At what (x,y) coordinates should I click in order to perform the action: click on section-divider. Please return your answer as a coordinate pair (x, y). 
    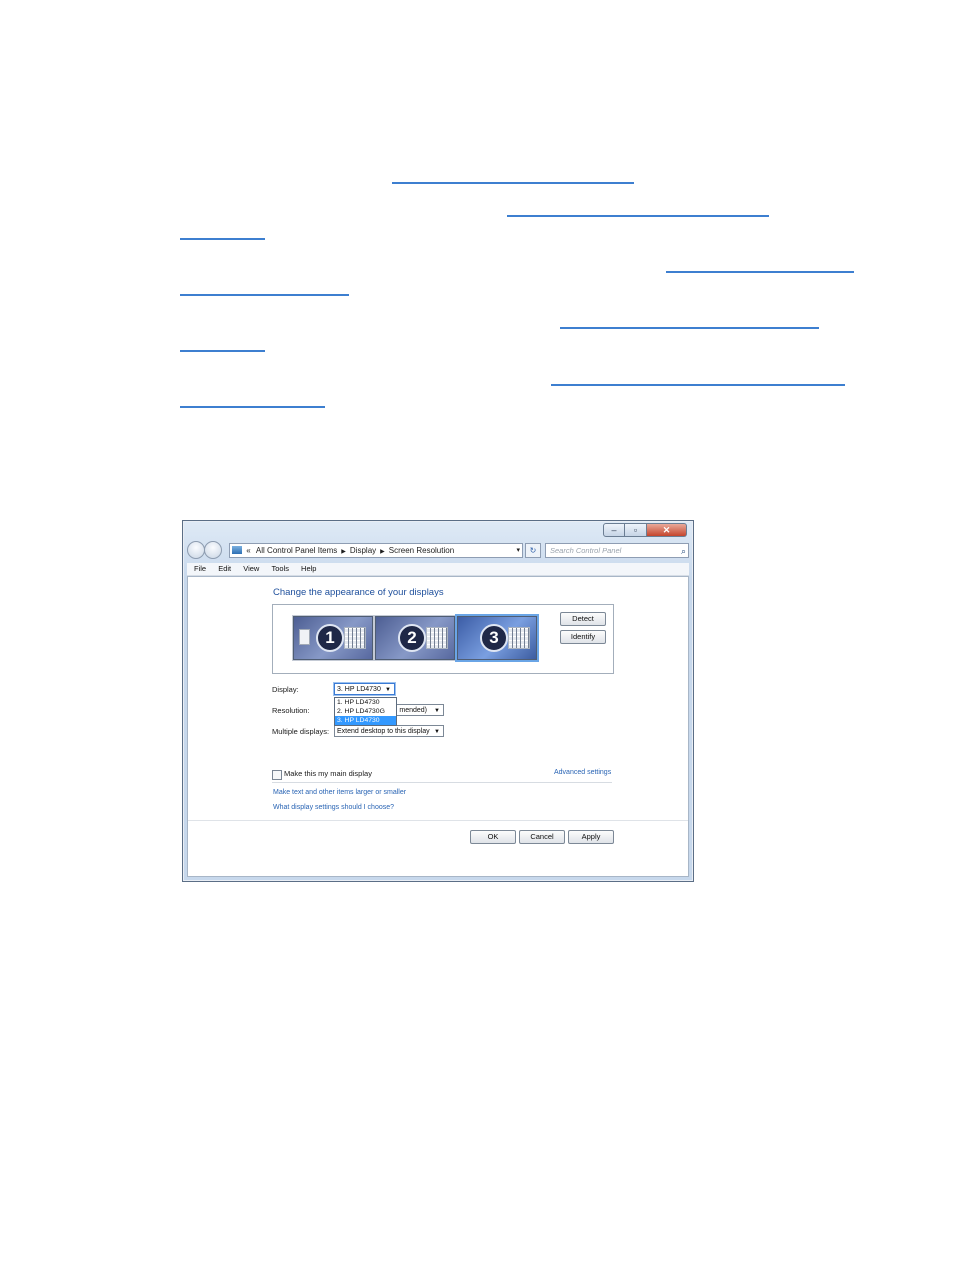
    Looking at the image, I should click on (442, 782).